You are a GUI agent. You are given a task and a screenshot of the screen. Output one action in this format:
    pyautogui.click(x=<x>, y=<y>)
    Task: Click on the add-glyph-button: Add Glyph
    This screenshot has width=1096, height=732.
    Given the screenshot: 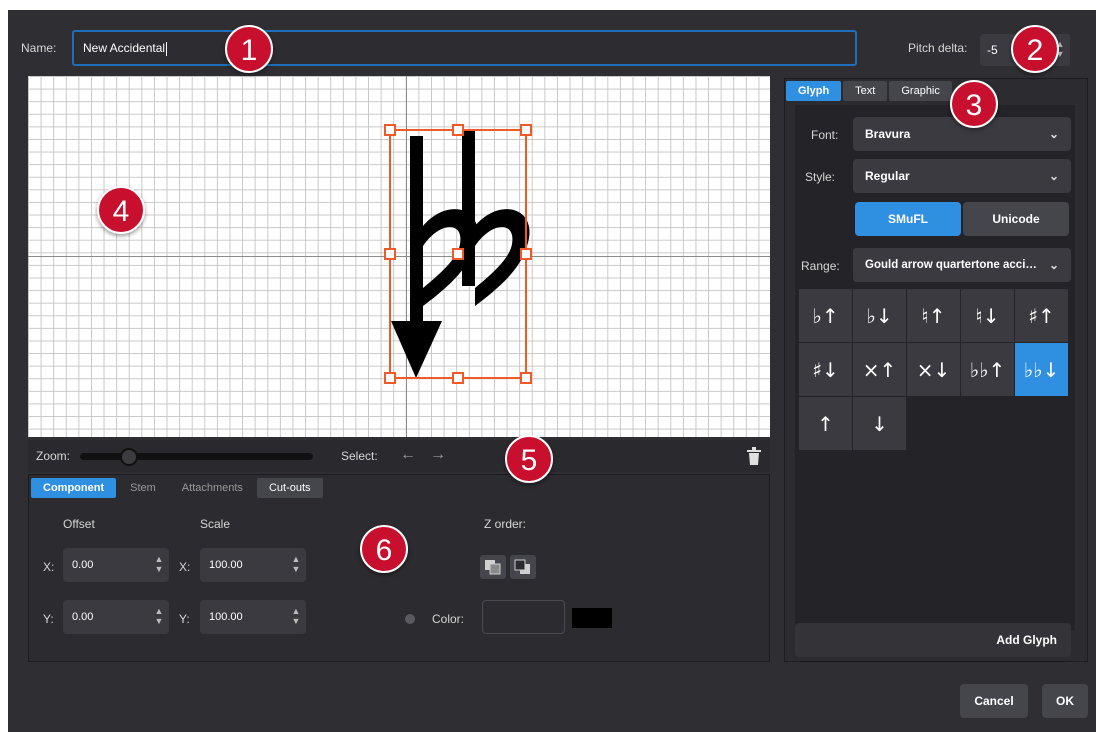 What is the action you would take?
    pyautogui.click(x=933, y=640)
    